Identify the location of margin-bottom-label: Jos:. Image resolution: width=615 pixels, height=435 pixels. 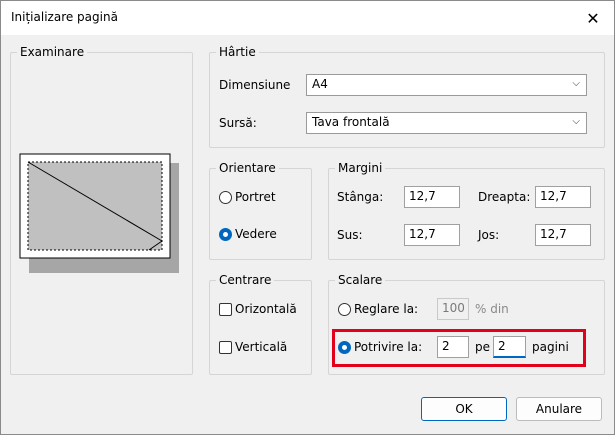
(489, 235).